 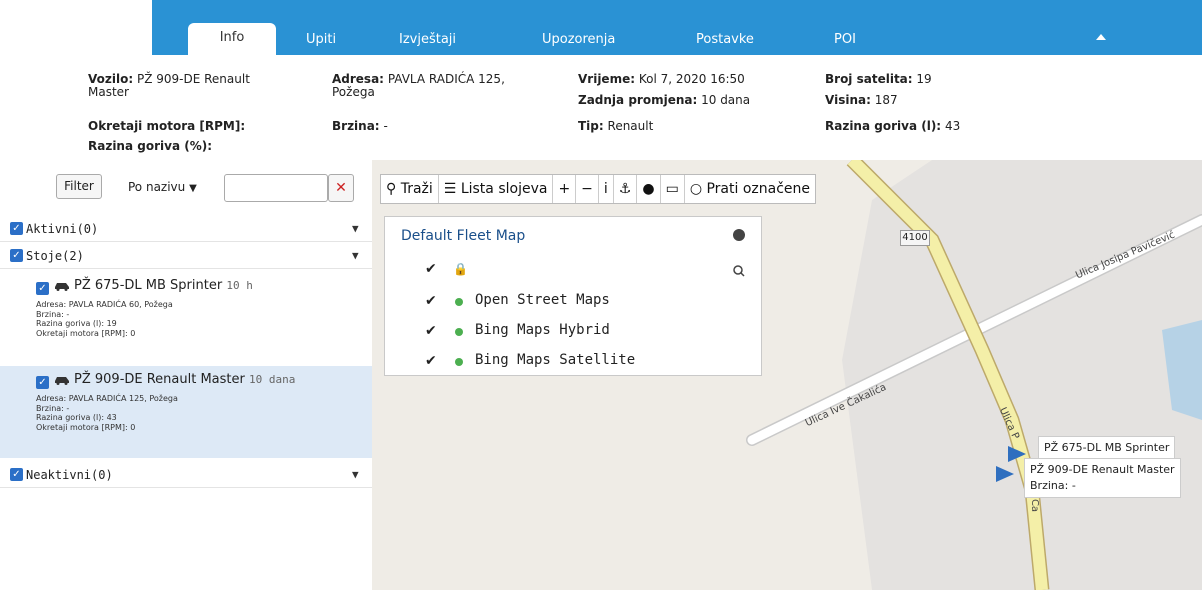 What do you see at coordinates (1035, 505) in the screenshot?
I see `road-label: Ca` at bounding box center [1035, 505].